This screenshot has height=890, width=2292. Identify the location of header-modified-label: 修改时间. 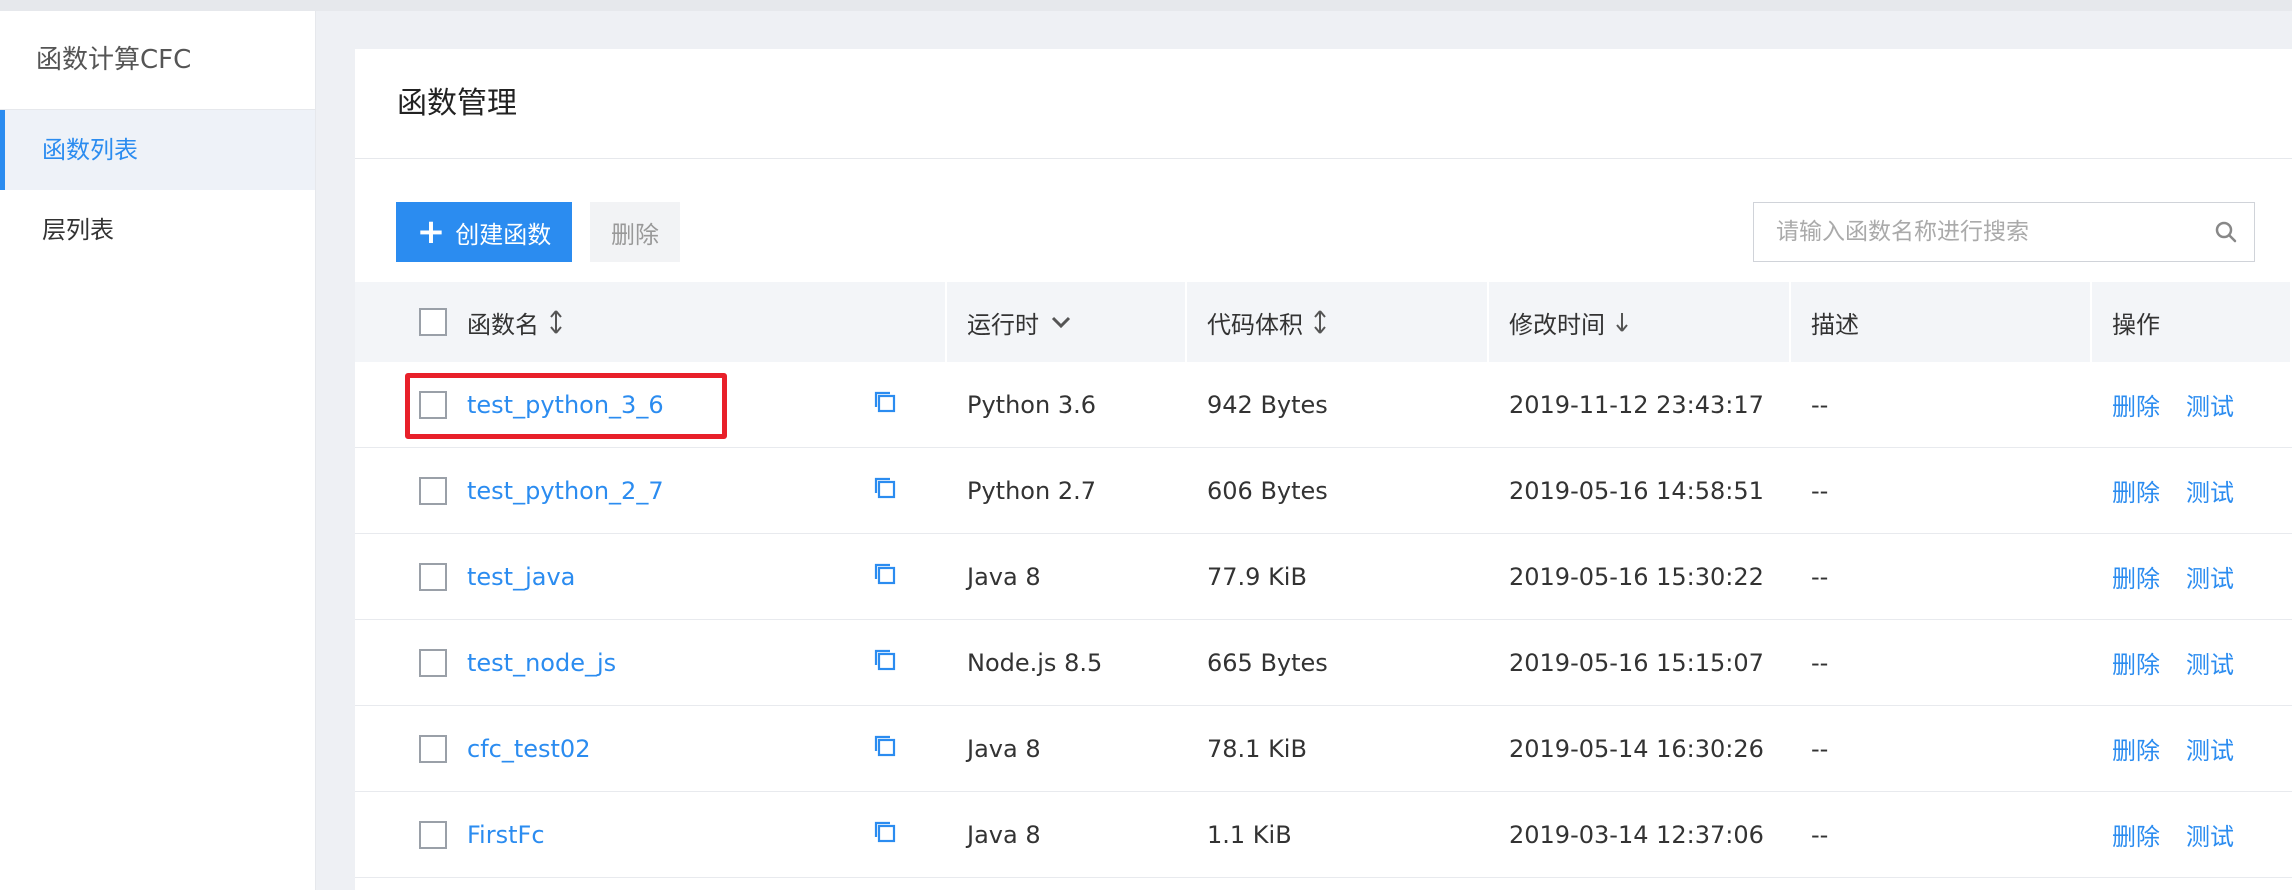
(1557, 324).